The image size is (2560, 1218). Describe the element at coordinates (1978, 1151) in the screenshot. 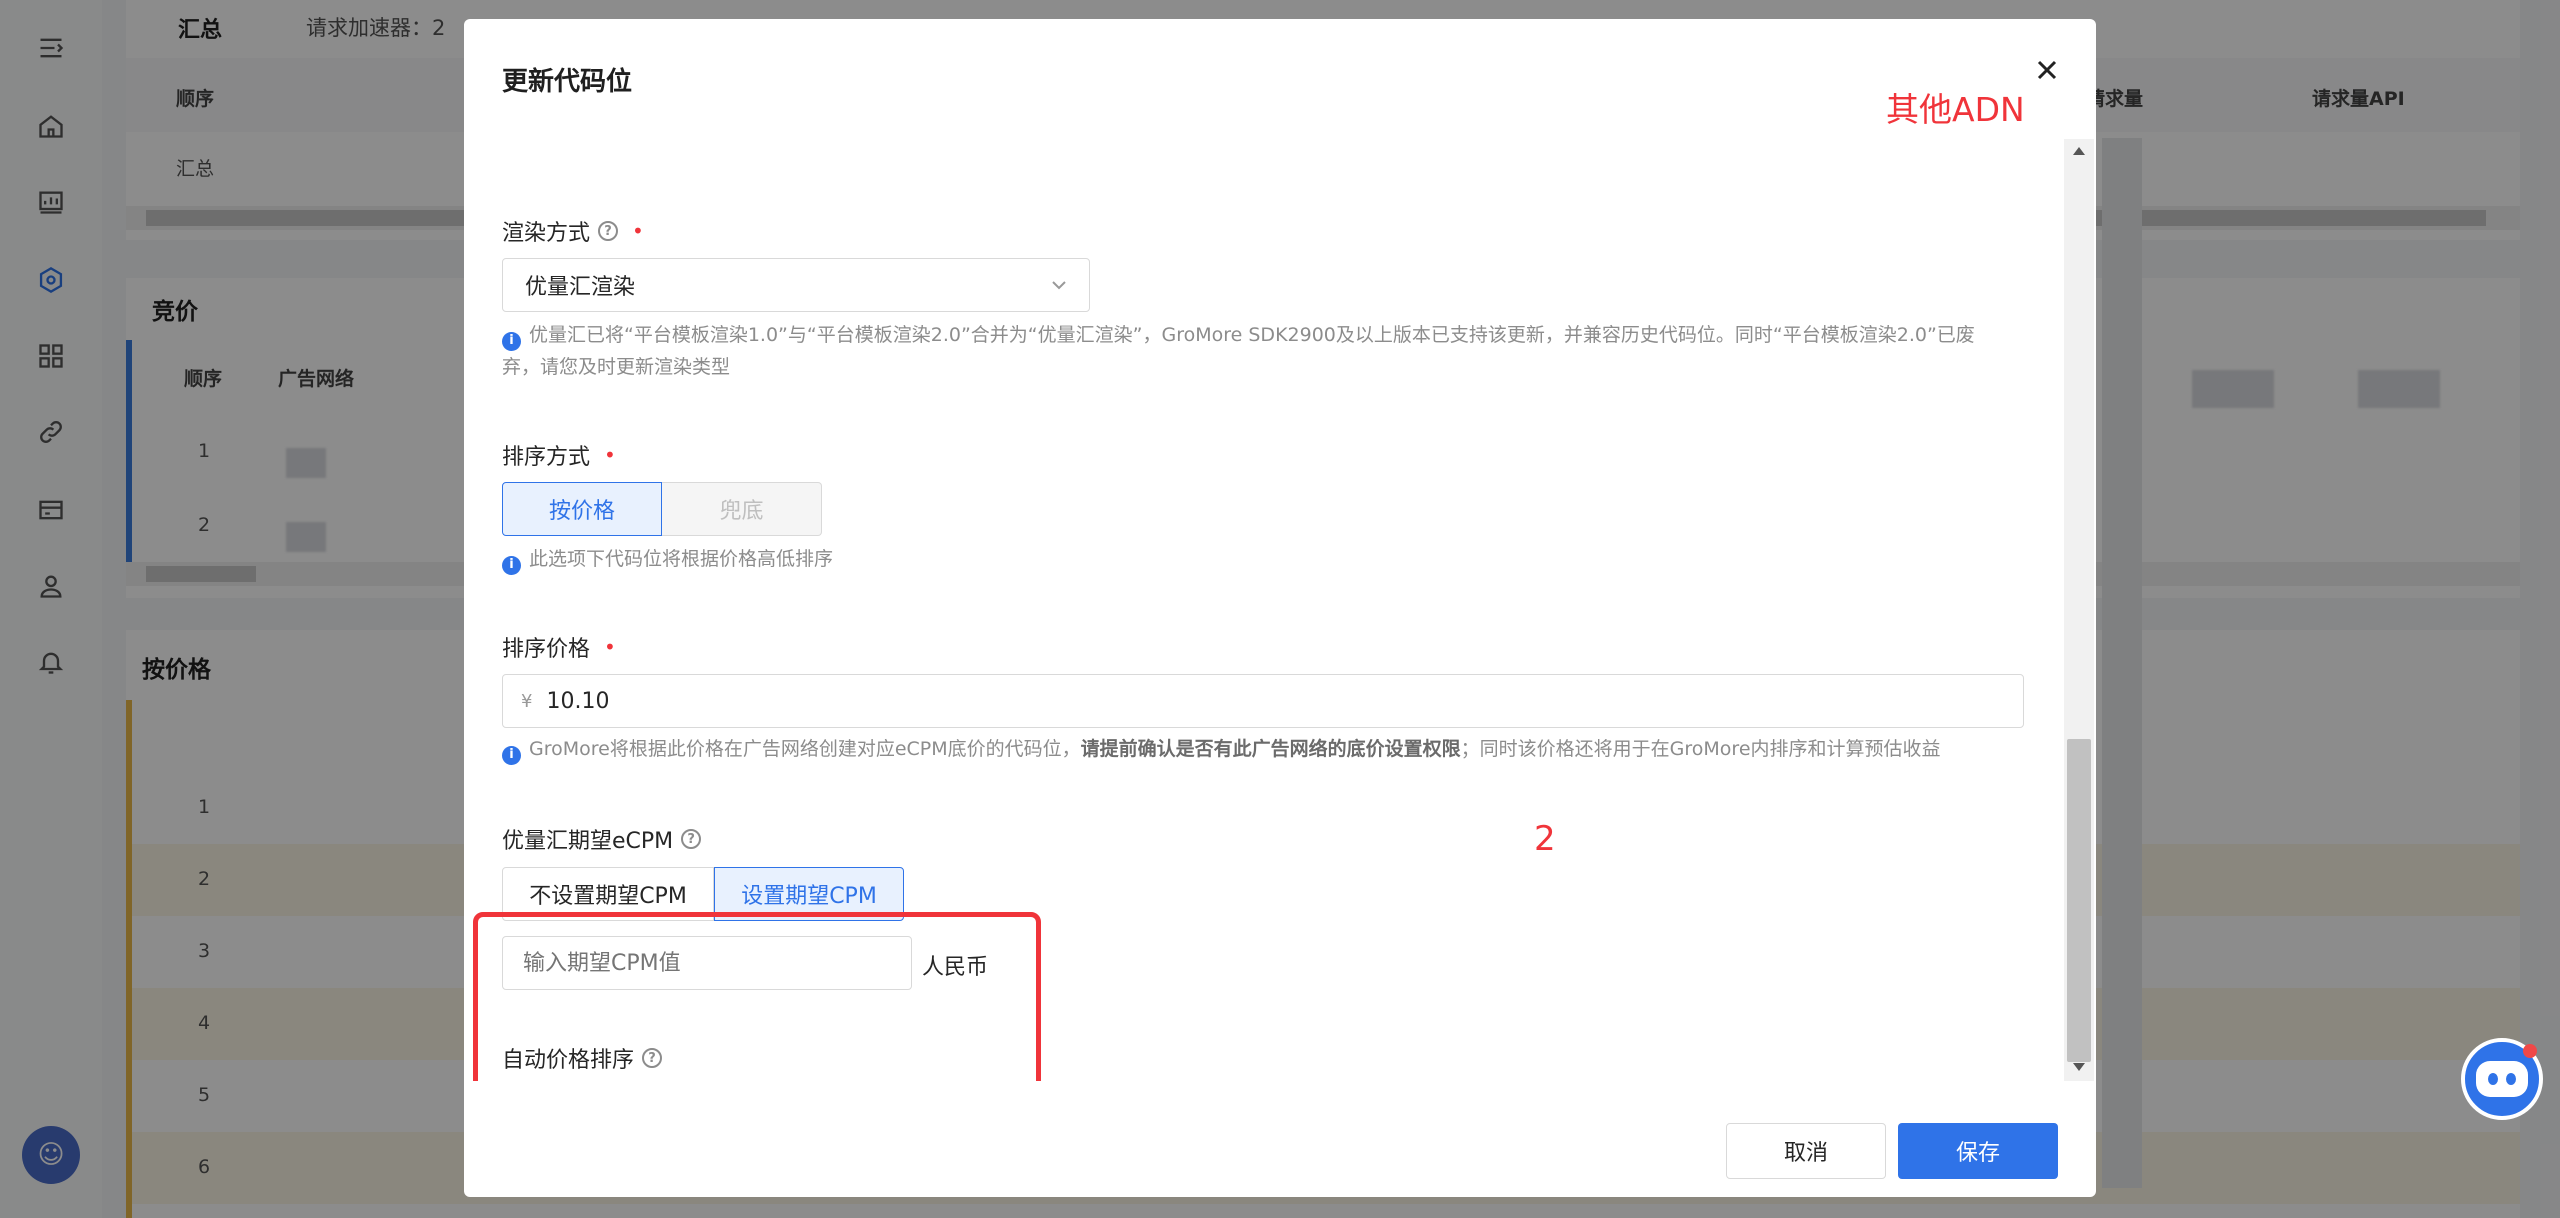

I see `save-button: 保存` at that location.